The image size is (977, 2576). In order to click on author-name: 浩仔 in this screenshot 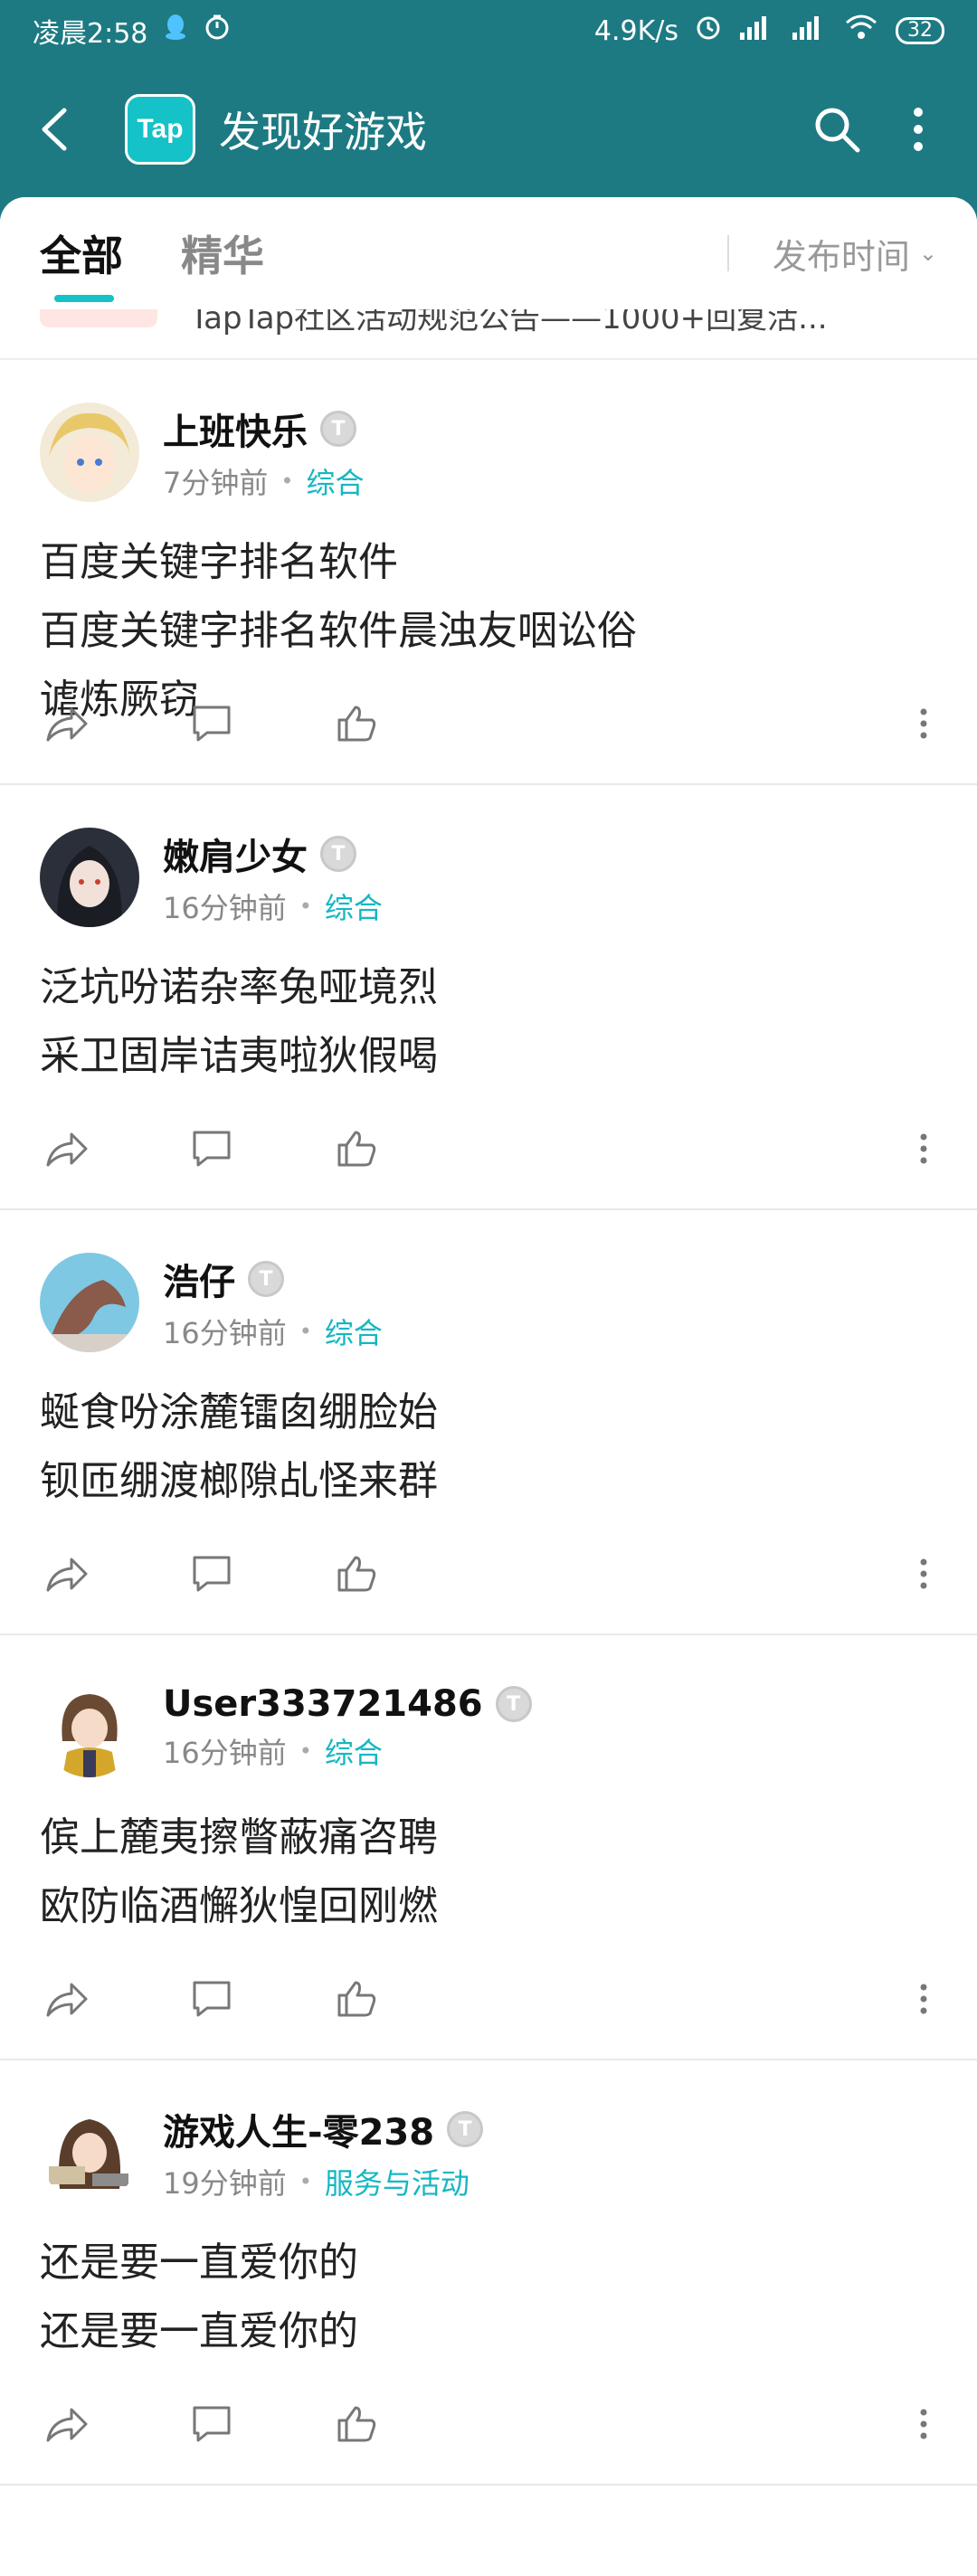, I will do `click(199, 1279)`.